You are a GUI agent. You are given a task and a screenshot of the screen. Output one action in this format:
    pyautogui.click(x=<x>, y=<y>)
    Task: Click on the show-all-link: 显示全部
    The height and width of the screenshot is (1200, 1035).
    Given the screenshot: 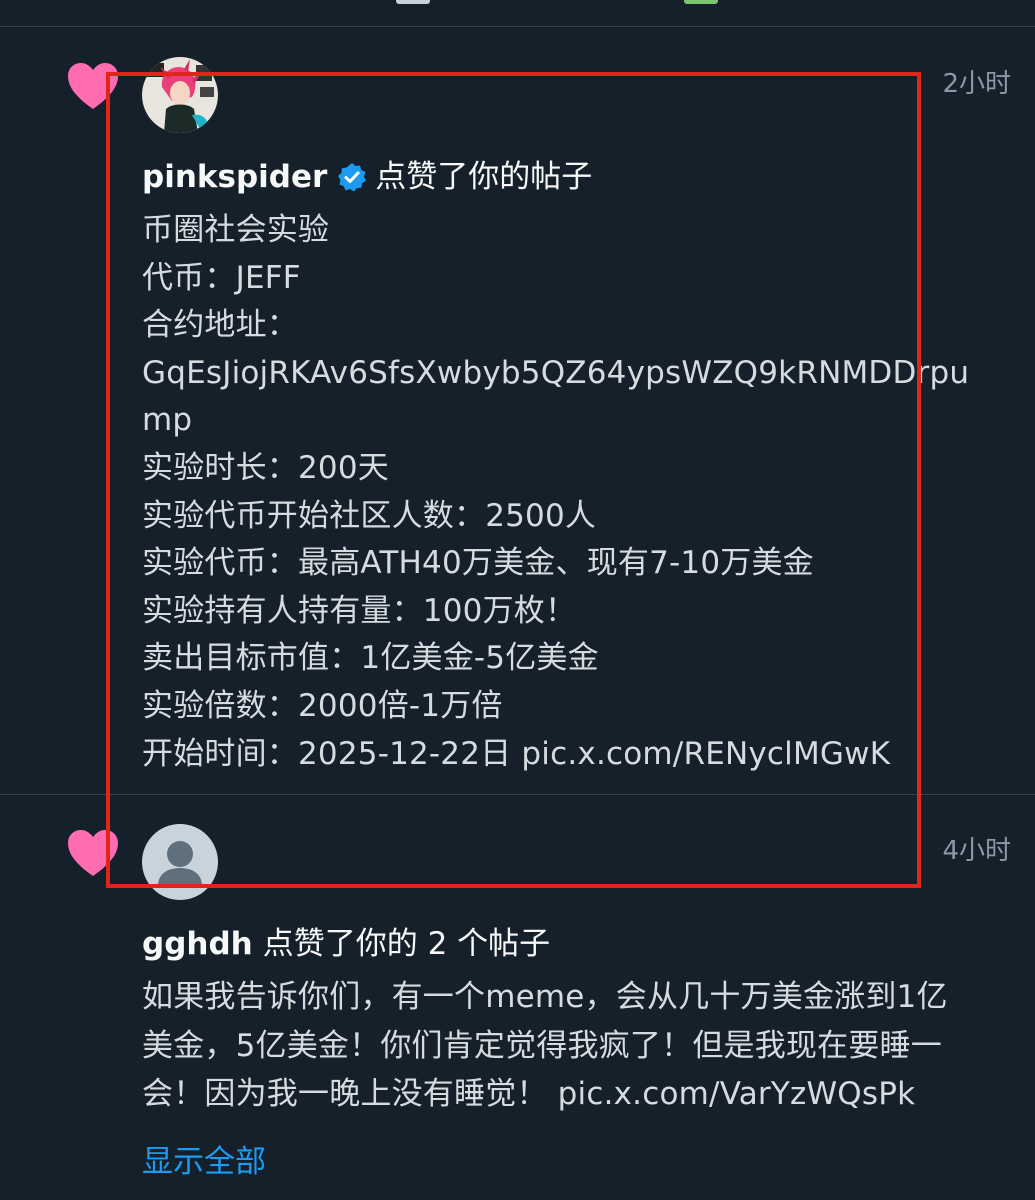 What is the action you would take?
    pyautogui.click(x=204, y=1158)
    